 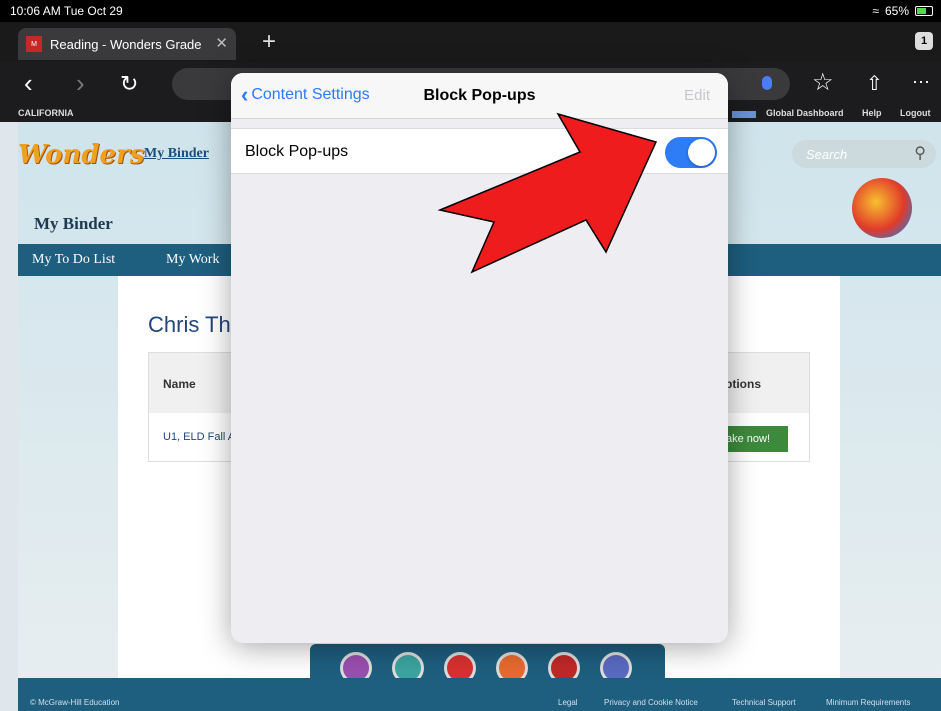 What do you see at coordinates (921, 82) in the screenshot?
I see `more-icon: ⋯` at bounding box center [921, 82].